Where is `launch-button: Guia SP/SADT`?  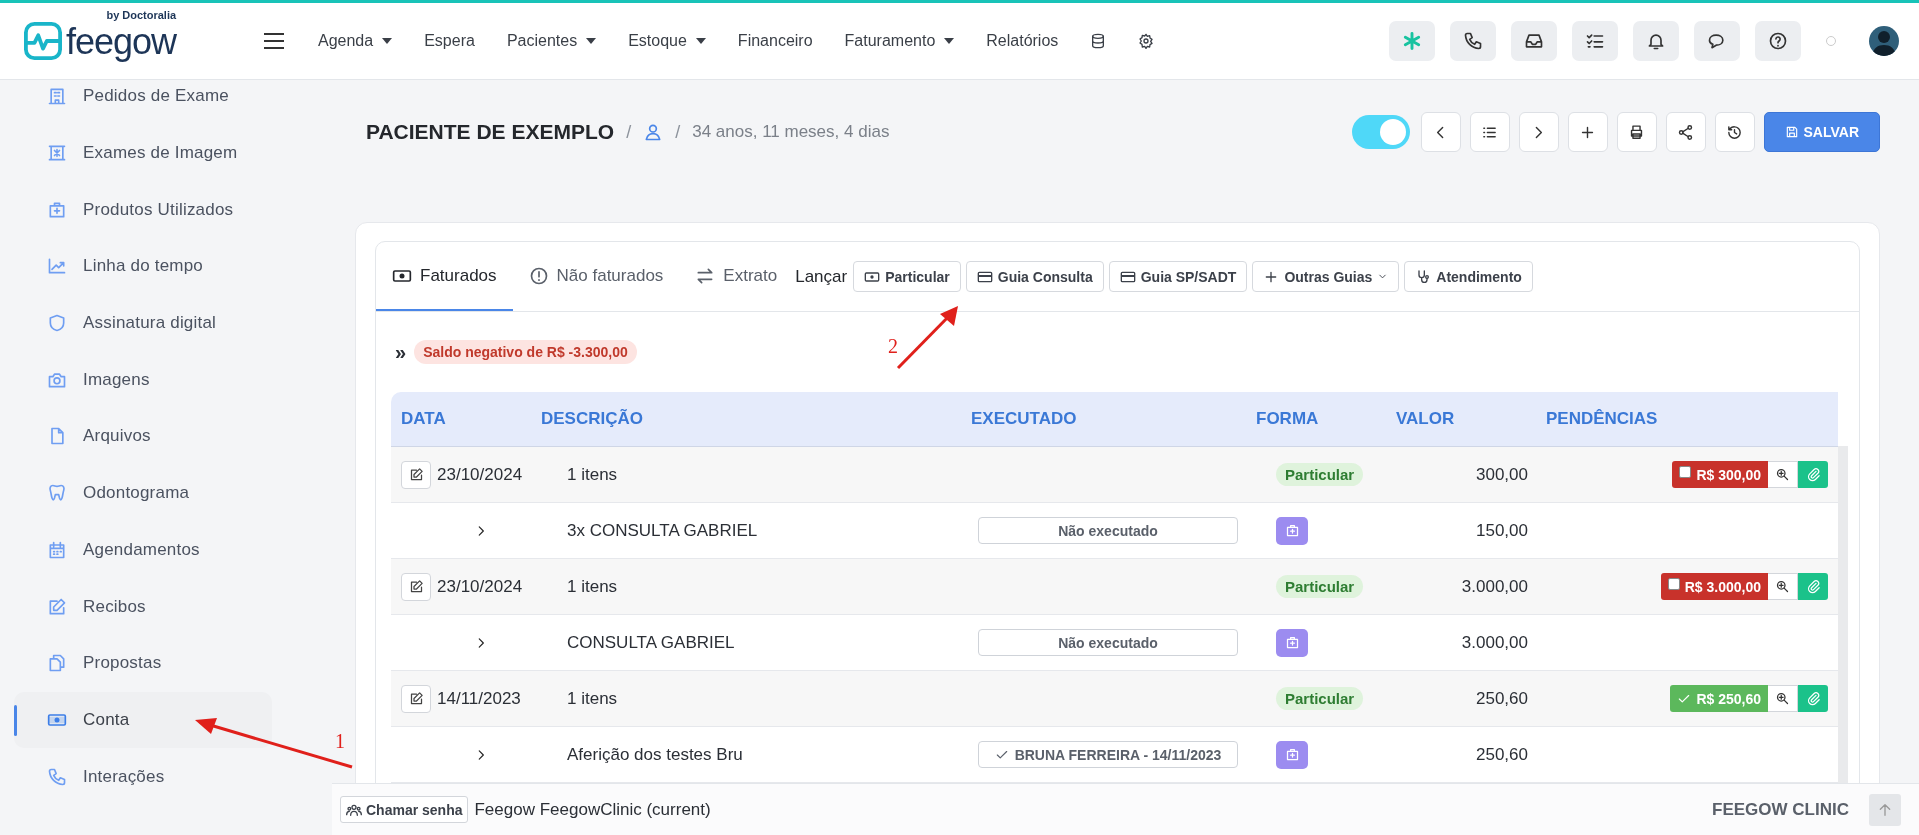
launch-button: Guia SP/SADT is located at coordinates (1178, 276).